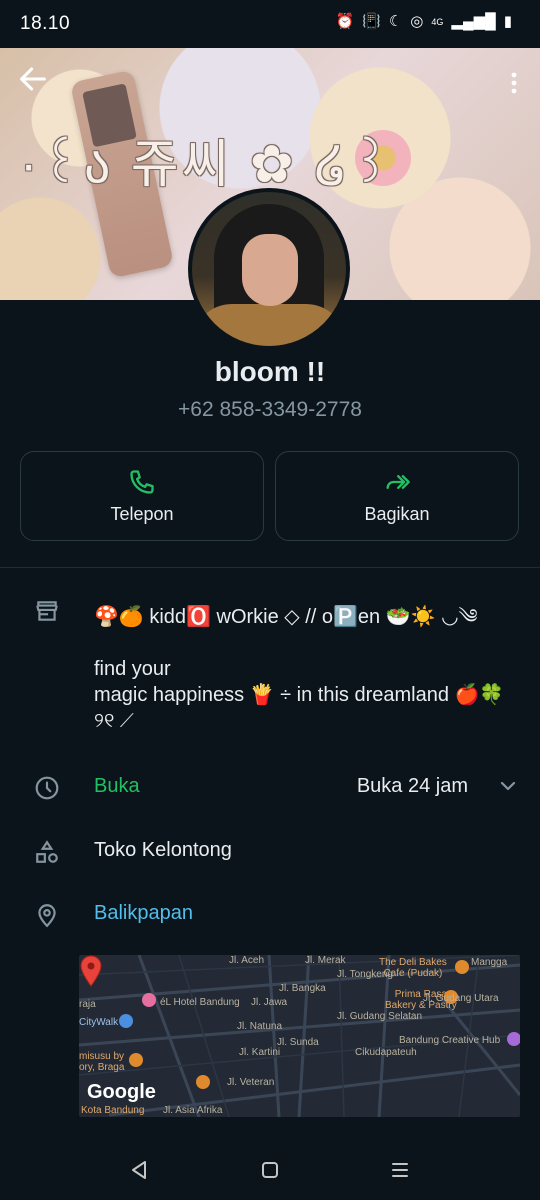  What do you see at coordinates (513, 1039) in the screenshot?
I see `creative-hub-icon` at bounding box center [513, 1039].